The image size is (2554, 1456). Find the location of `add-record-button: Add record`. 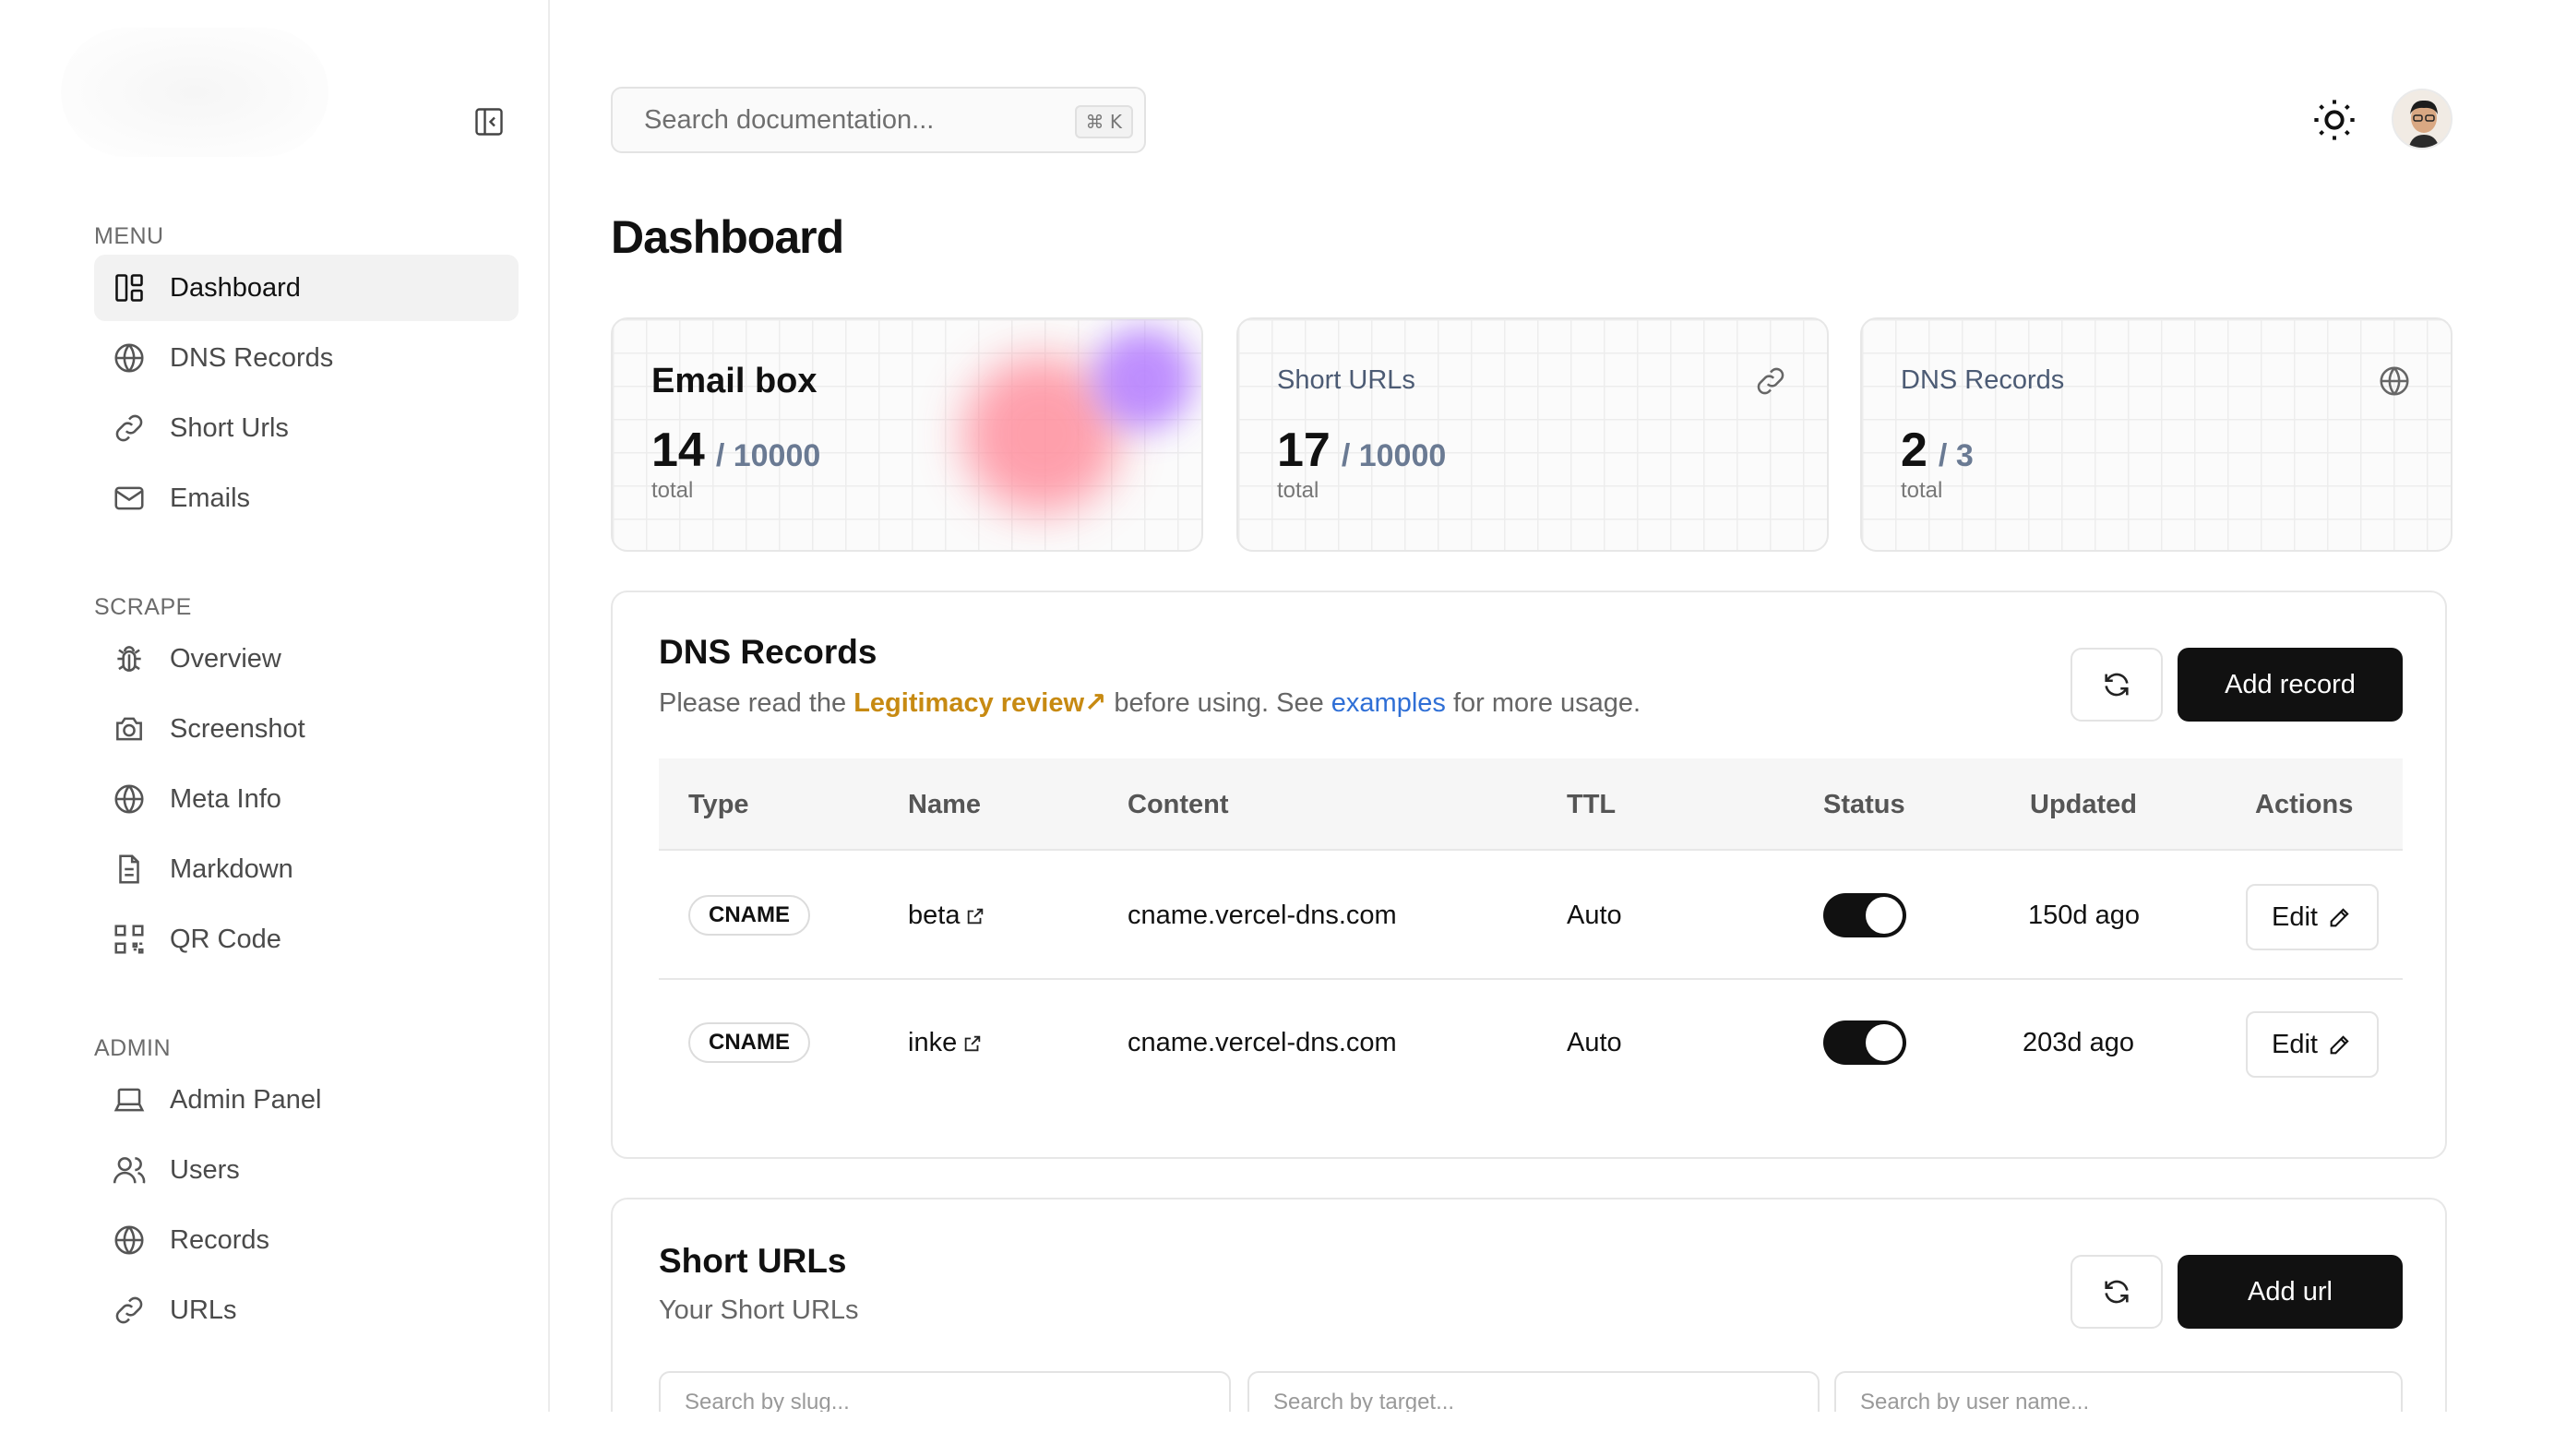

add-record-button: Add record is located at coordinates (2290, 685).